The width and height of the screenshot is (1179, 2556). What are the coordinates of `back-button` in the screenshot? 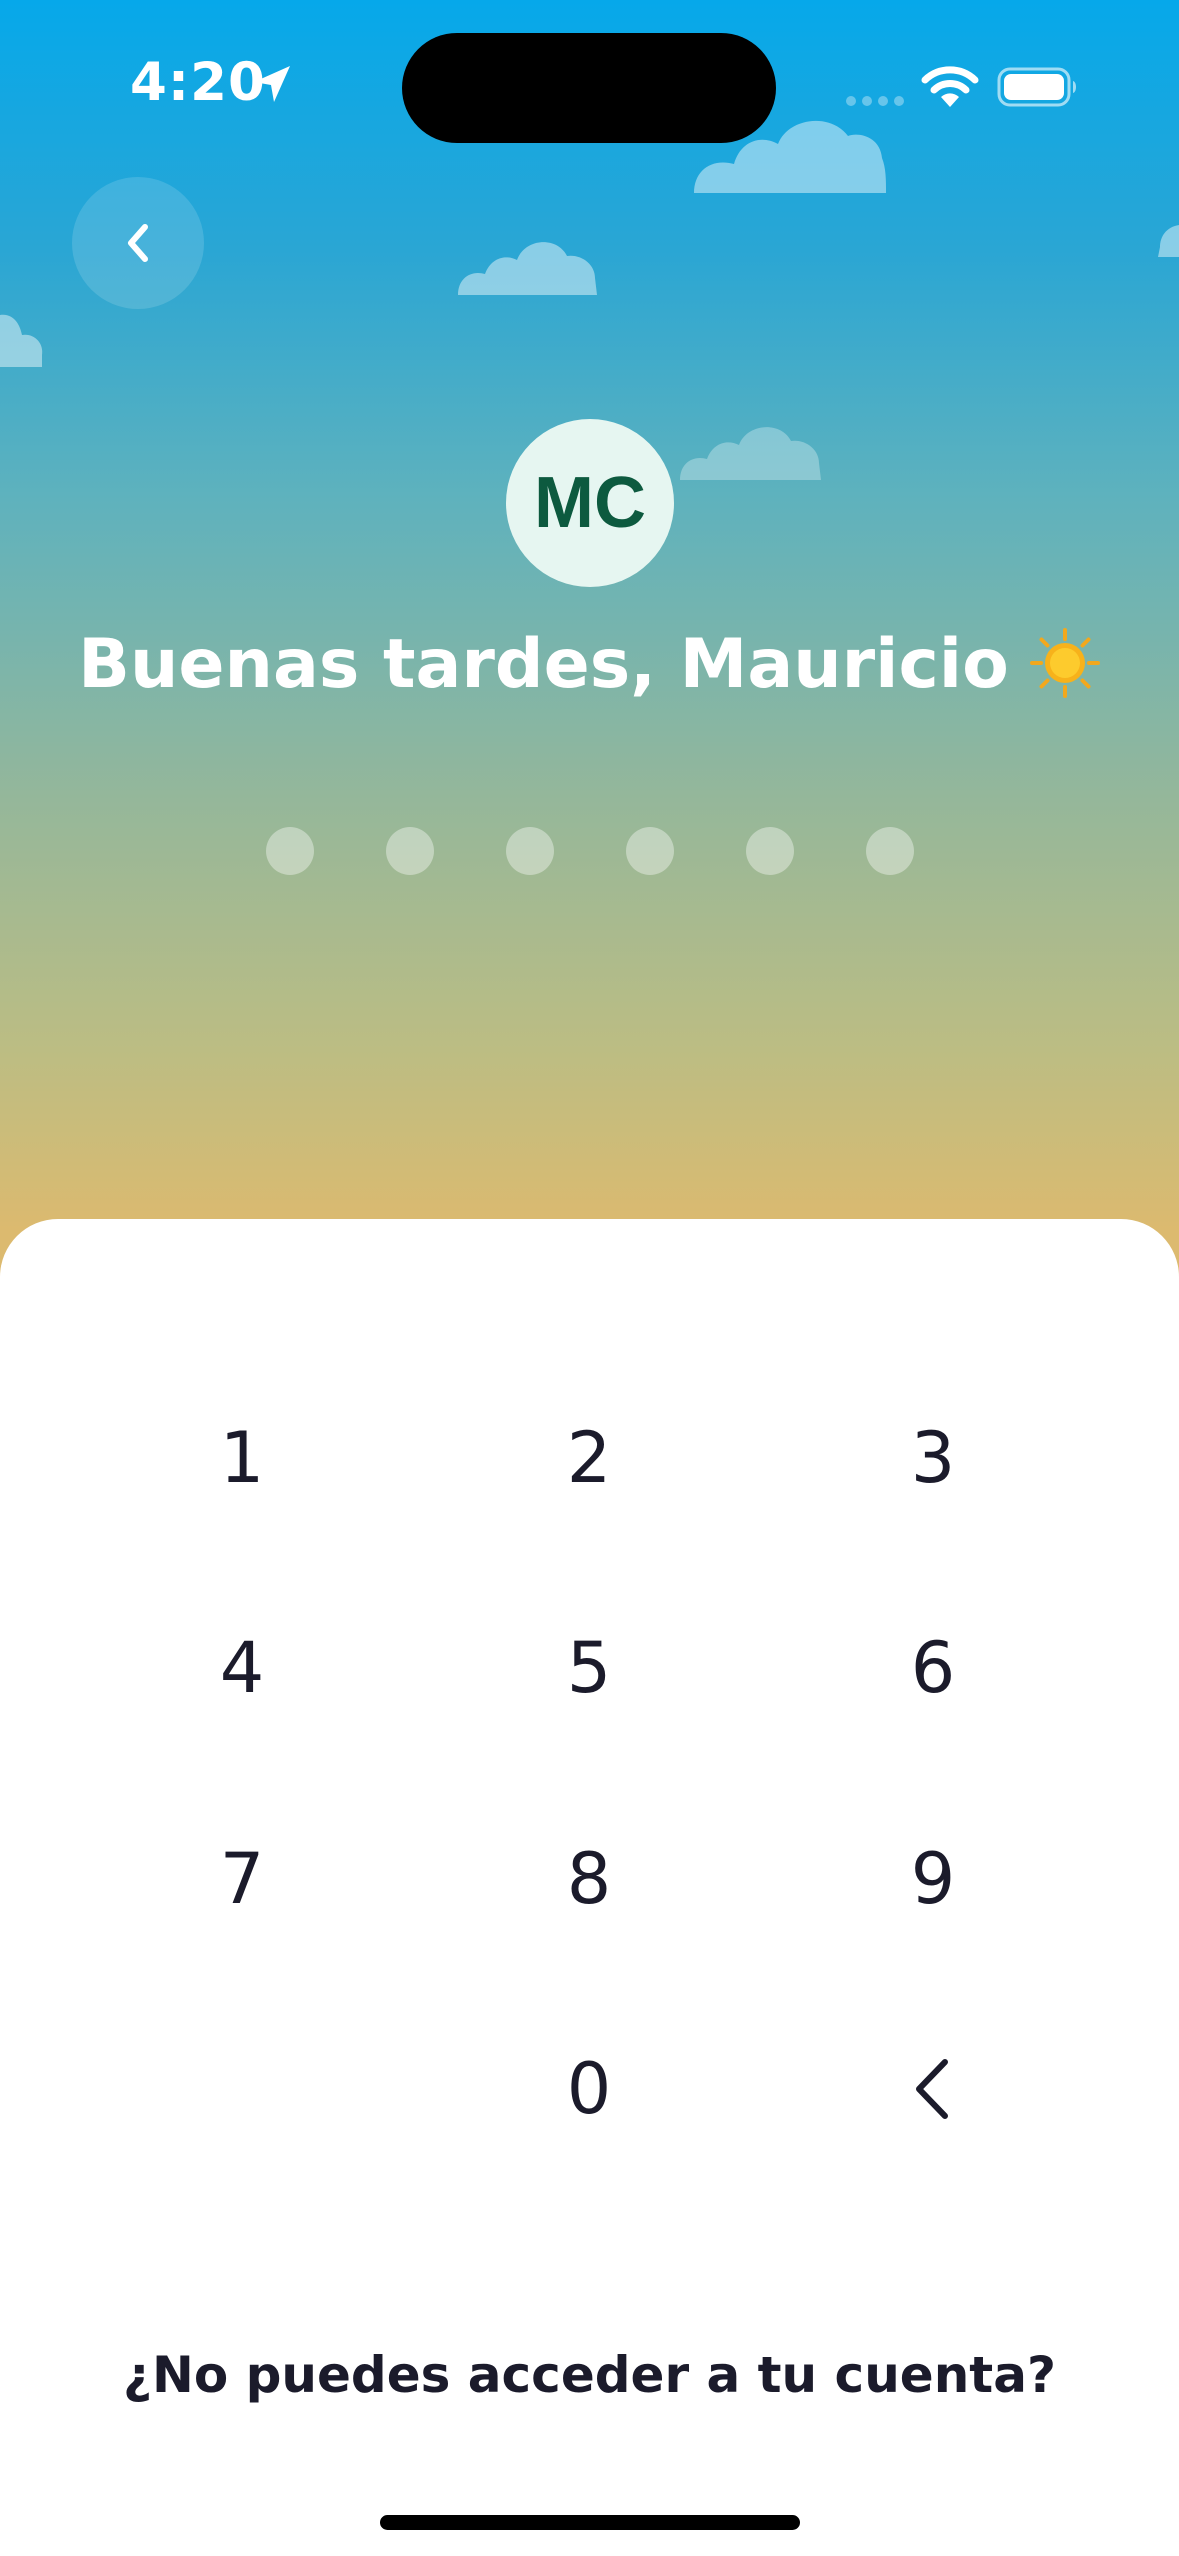 It's located at (138, 243).